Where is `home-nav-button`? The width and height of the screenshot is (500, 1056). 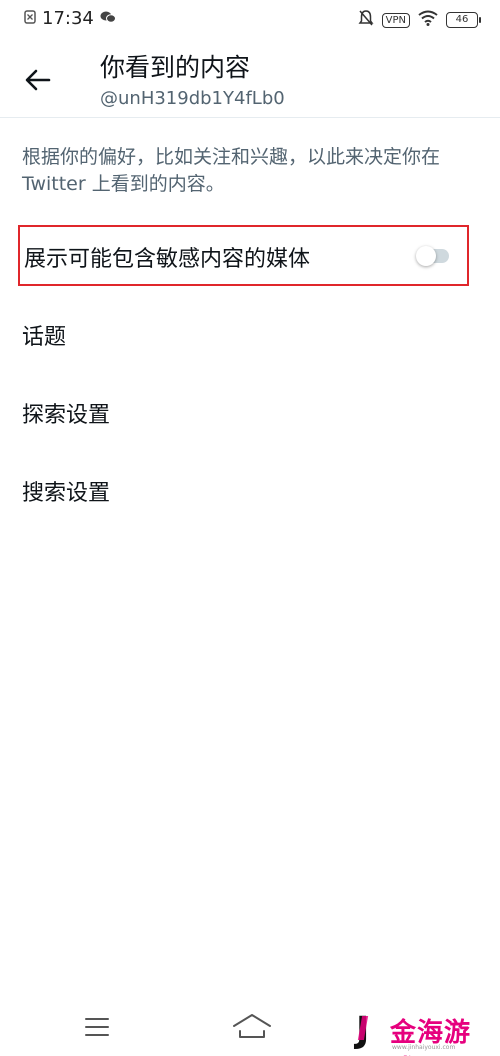
home-nav-button is located at coordinates (252, 1026).